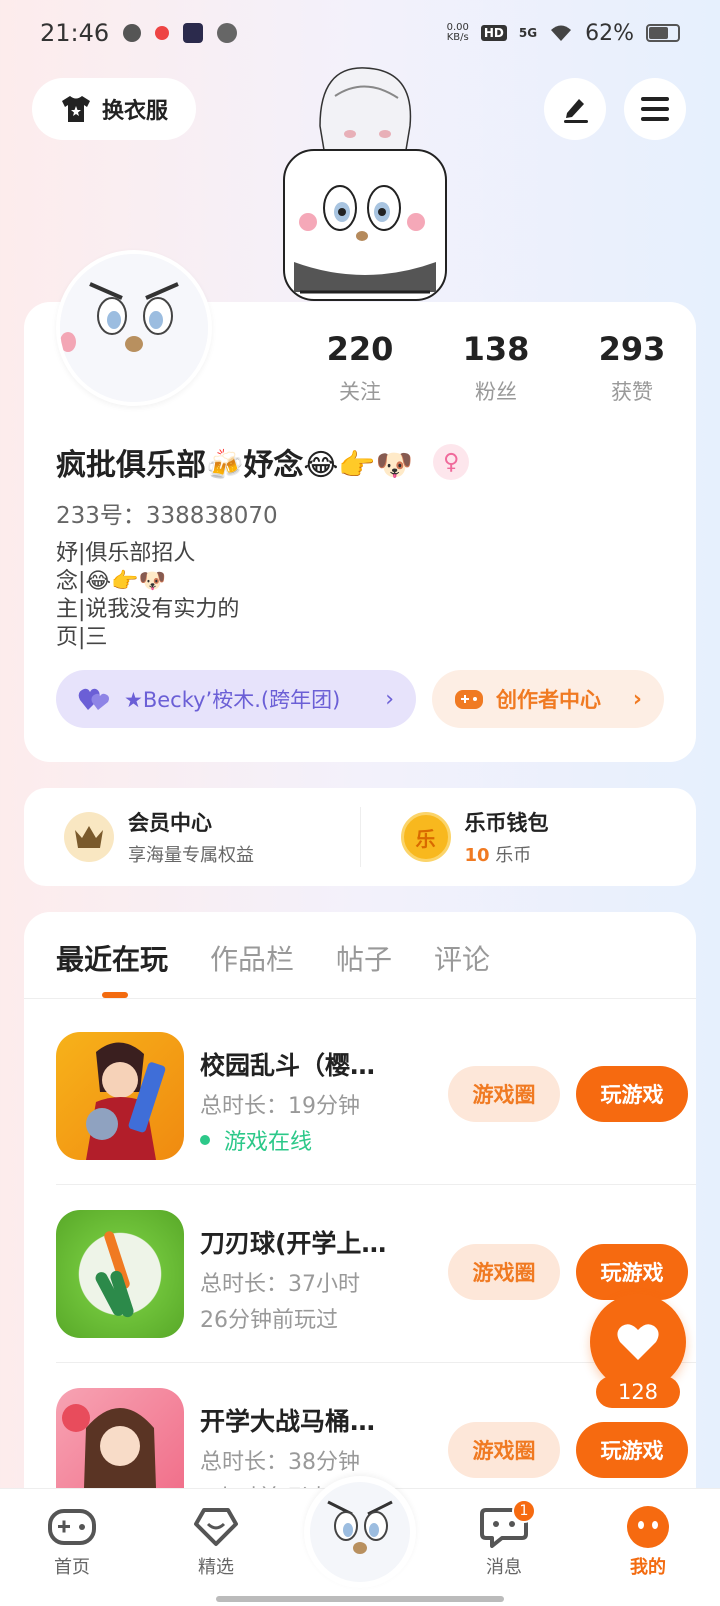 The image size is (720, 1606). I want to click on edit-profile-button, so click(575, 109).